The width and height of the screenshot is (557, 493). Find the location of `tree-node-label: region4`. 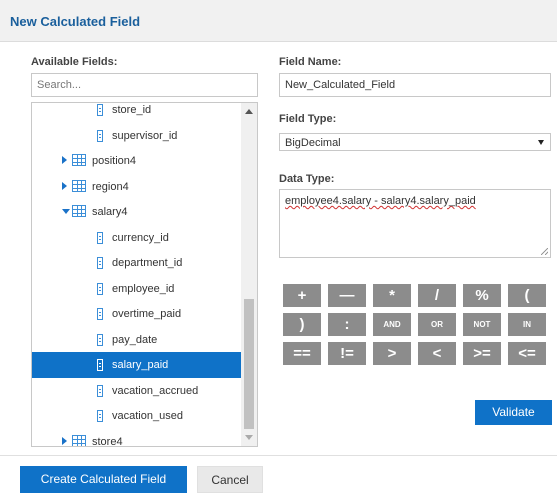

tree-node-label: region4 is located at coordinates (110, 186).